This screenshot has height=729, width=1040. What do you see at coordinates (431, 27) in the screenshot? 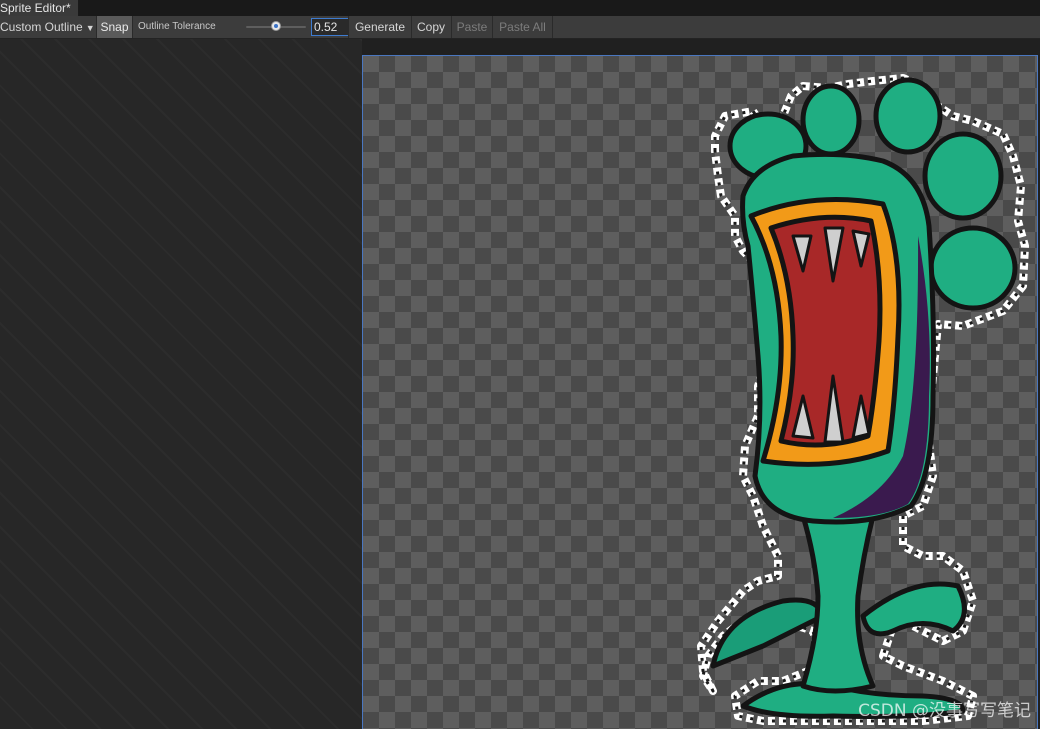
I see `copy-button: Copy` at bounding box center [431, 27].